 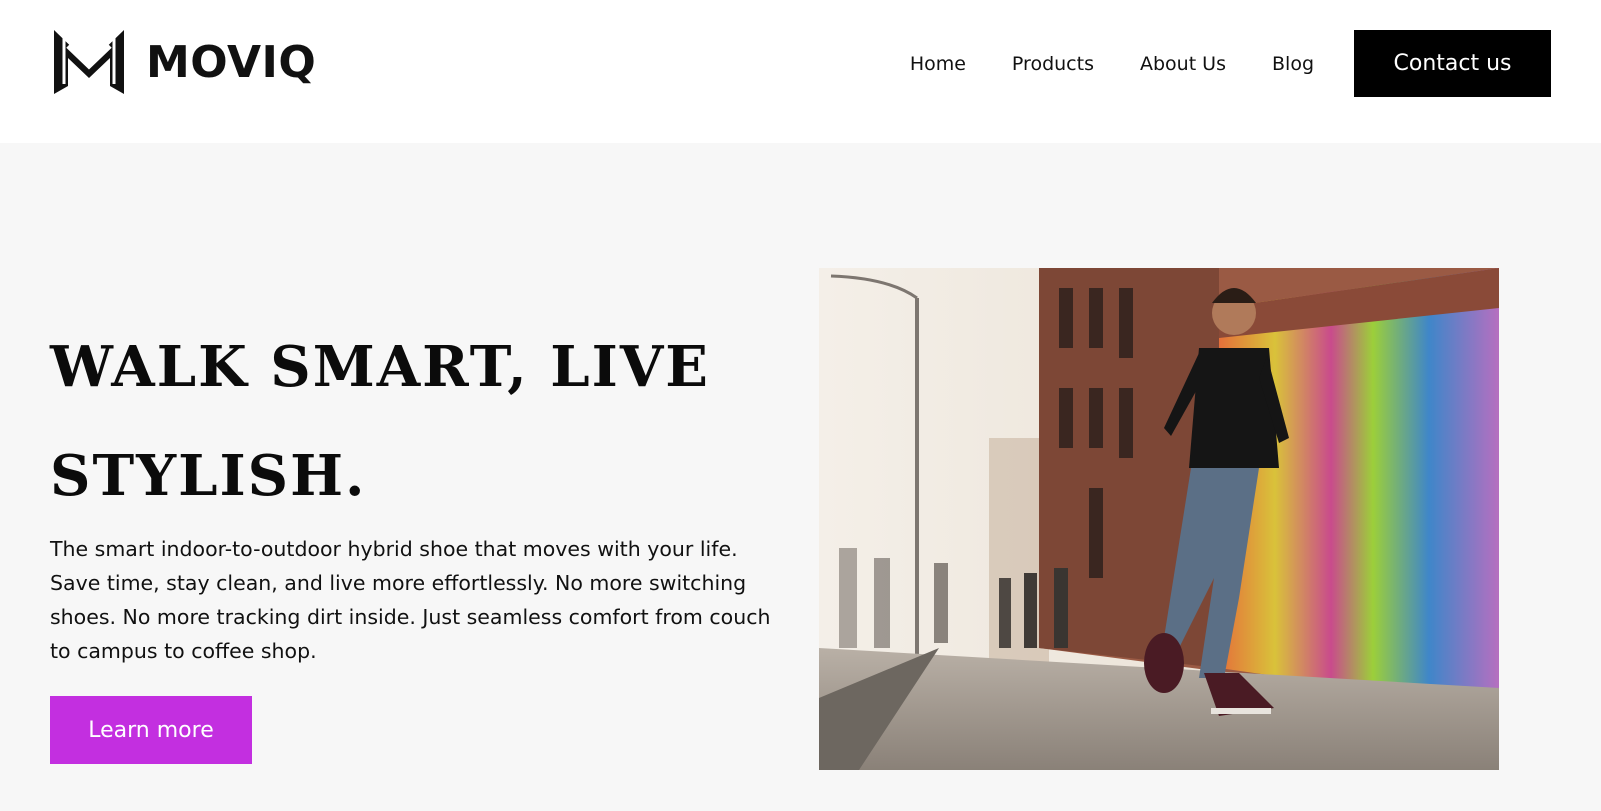 What do you see at coordinates (1230, 63) in the screenshot?
I see `main-nav: Home Products About Us Blog Contact us` at bounding box center [1230, 63].